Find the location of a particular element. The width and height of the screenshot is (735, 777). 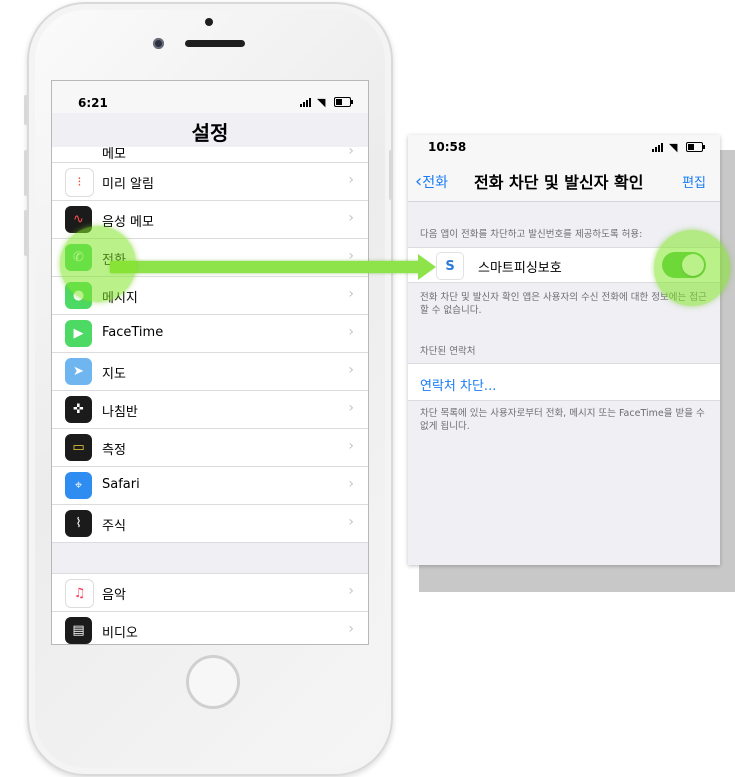

side-button is located at coordinates (26, 110).